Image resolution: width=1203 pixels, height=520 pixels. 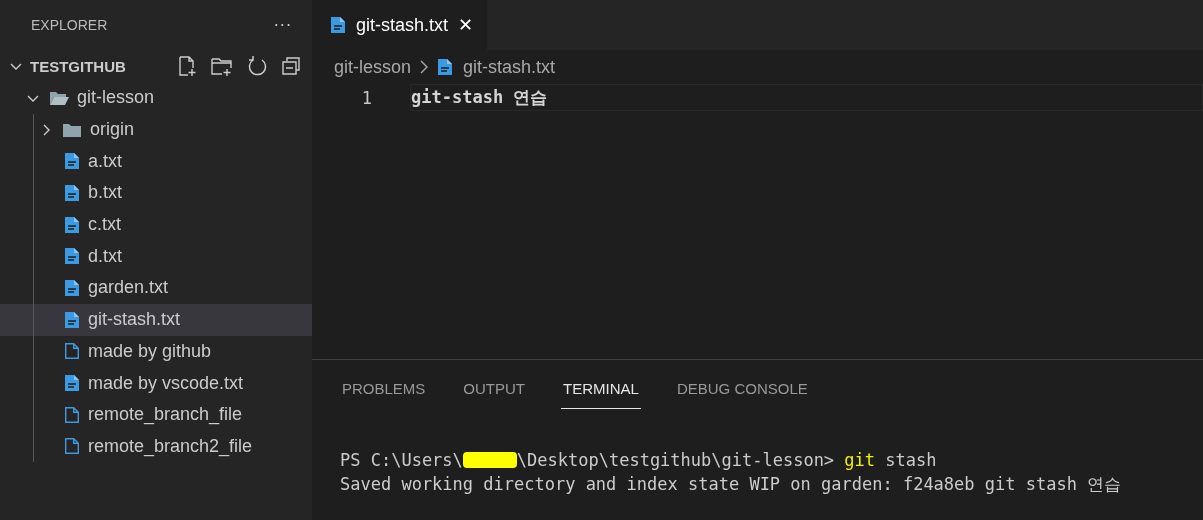 I want to click on panel-tab: DEBUG CONSOLE, so click(x=742, y=392).